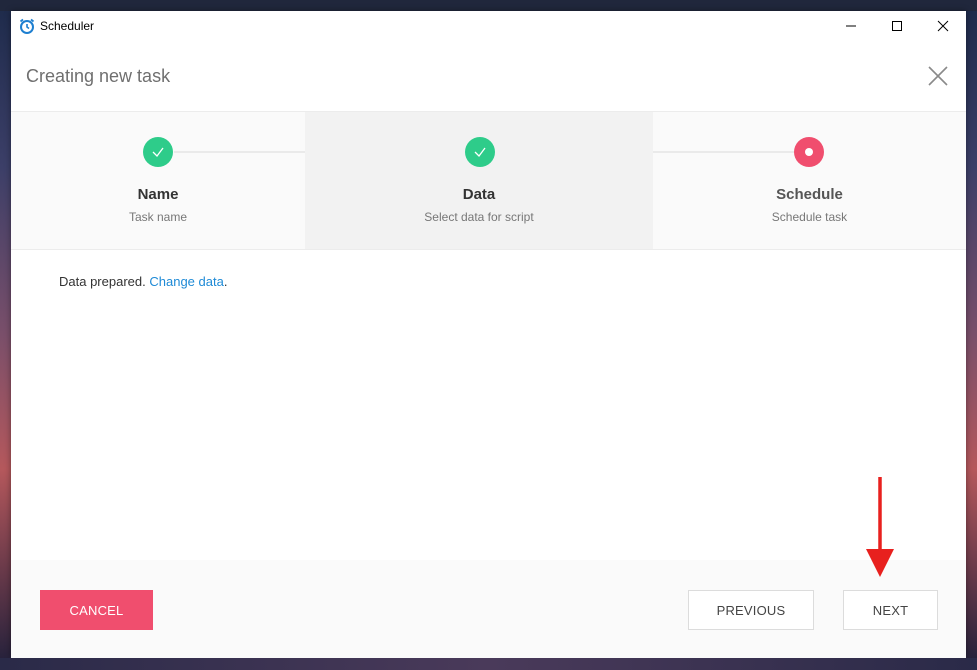 Image resolution: width=977 pixels, height=670 pixels. I want to click on minimize-icon, so click(851, 26).